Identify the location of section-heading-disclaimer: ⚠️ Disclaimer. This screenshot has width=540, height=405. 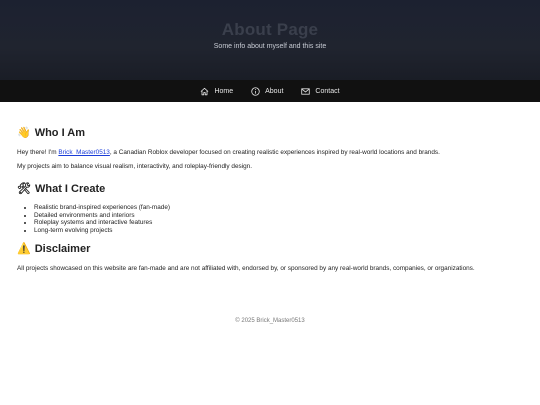
(272, 249).